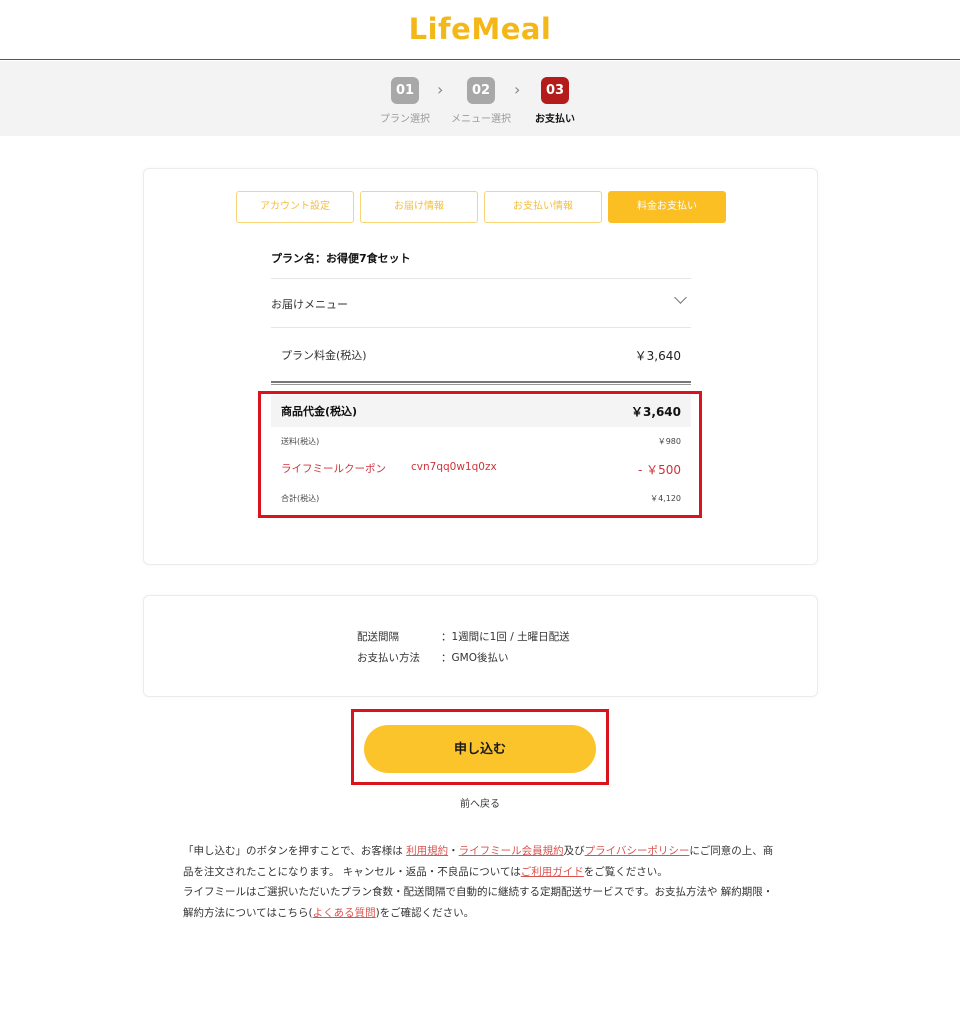  Describe the element at coordinates (480, 749) in the screenshot. I see `apply-button: 申し込む` at that location.